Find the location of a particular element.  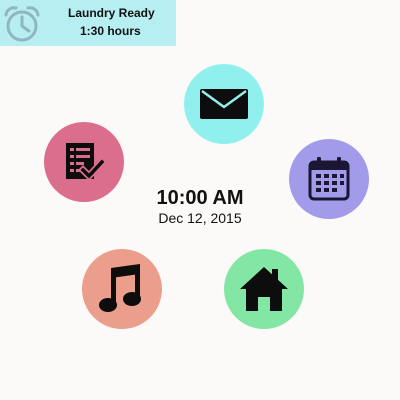

clock-date: Dec 12, 2015 is located at coordinates (200, 218).